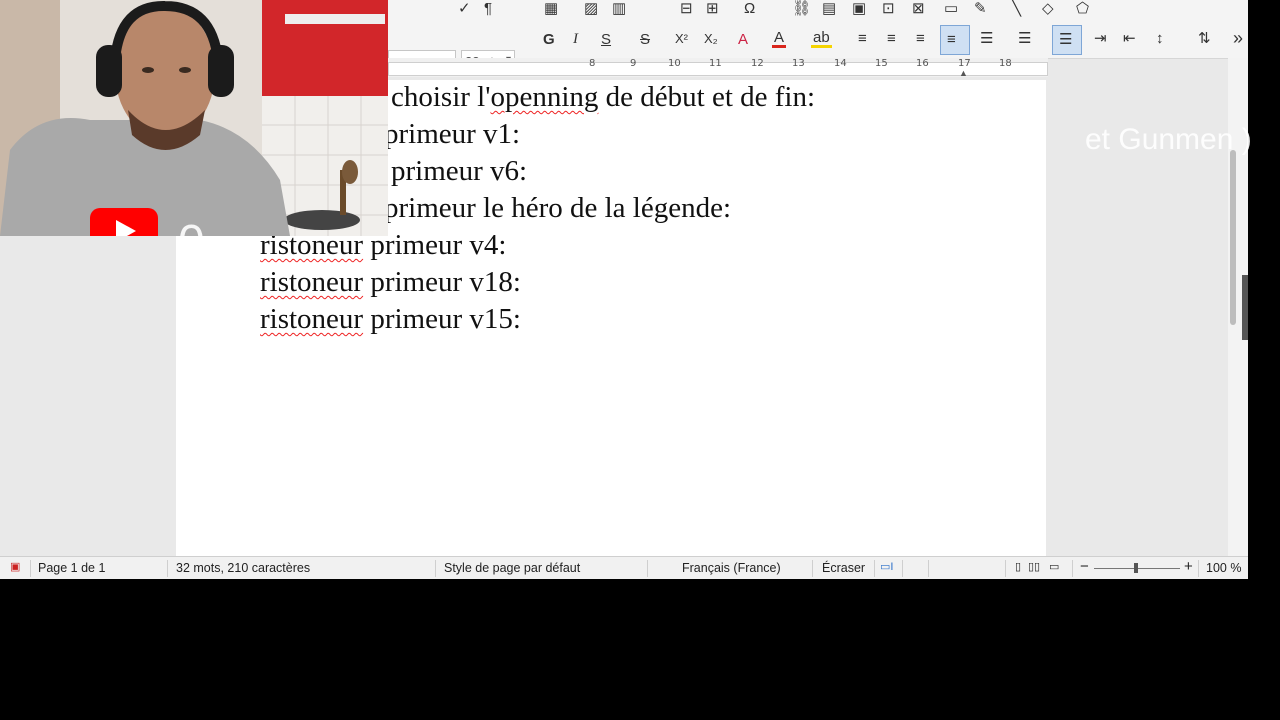 This screenshot has height=720, width=1280. Describe the element at coordinates (243, 568) in the screenshot. I see `word-count: 32 mots, 210 caractères` at that location.